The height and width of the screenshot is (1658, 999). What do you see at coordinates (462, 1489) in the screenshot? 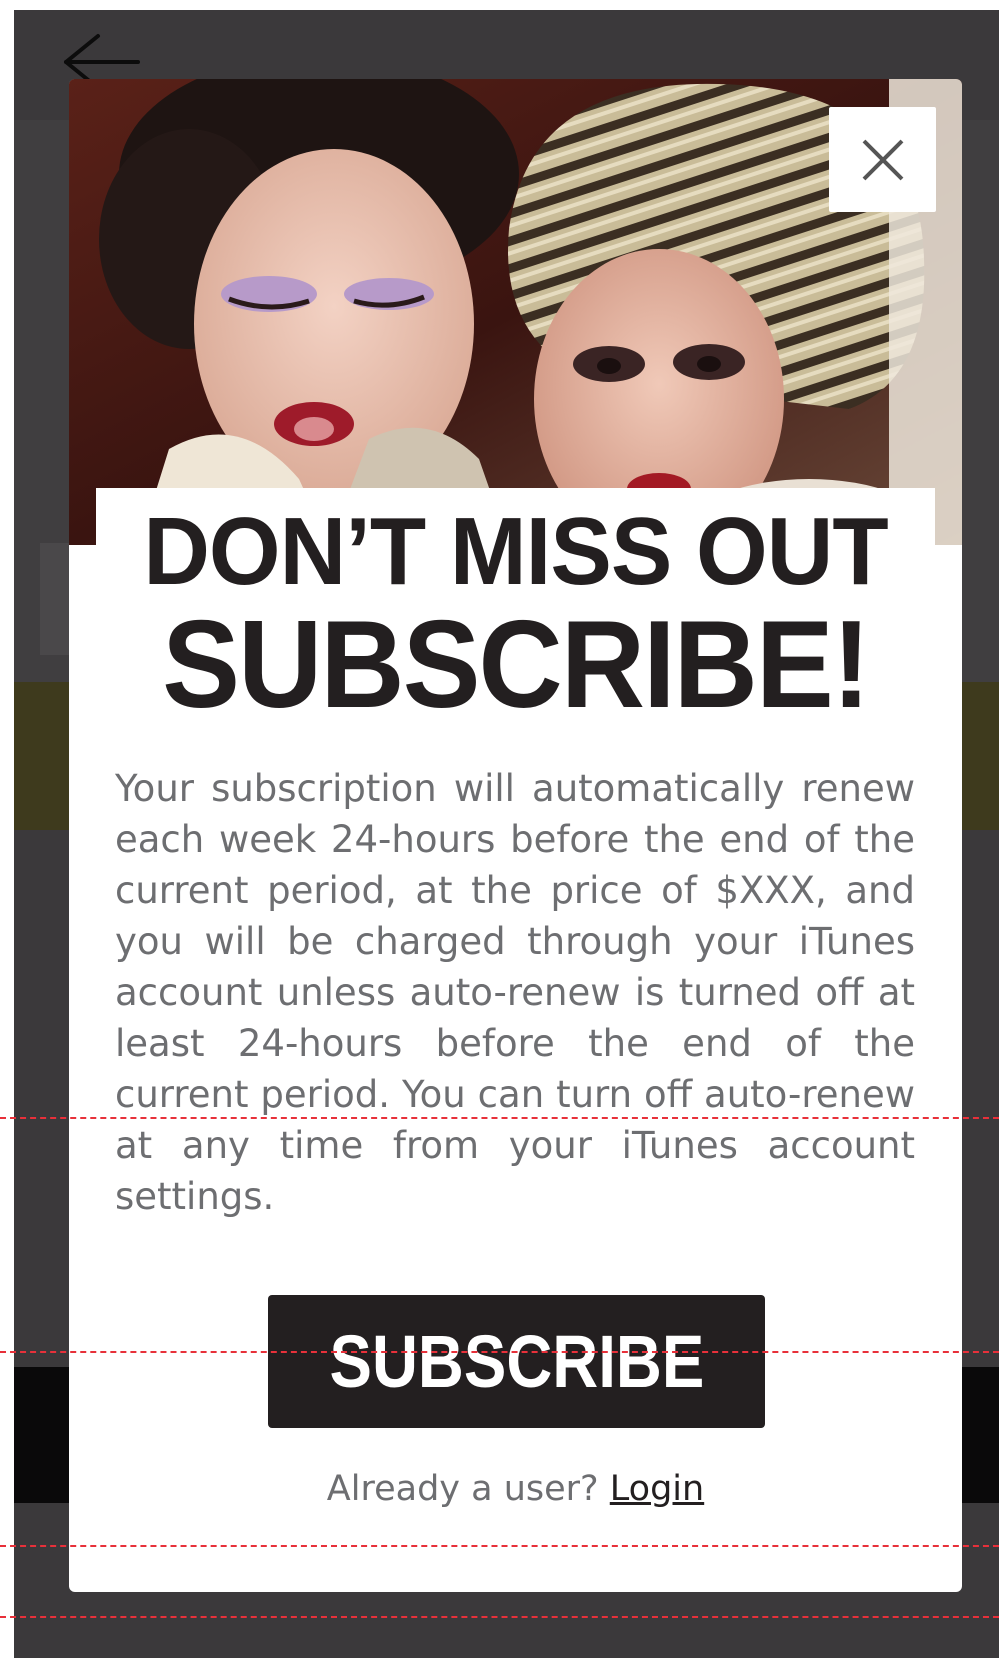
I see `login-prompt: Already a user?` at bounding box center [462, 1489].